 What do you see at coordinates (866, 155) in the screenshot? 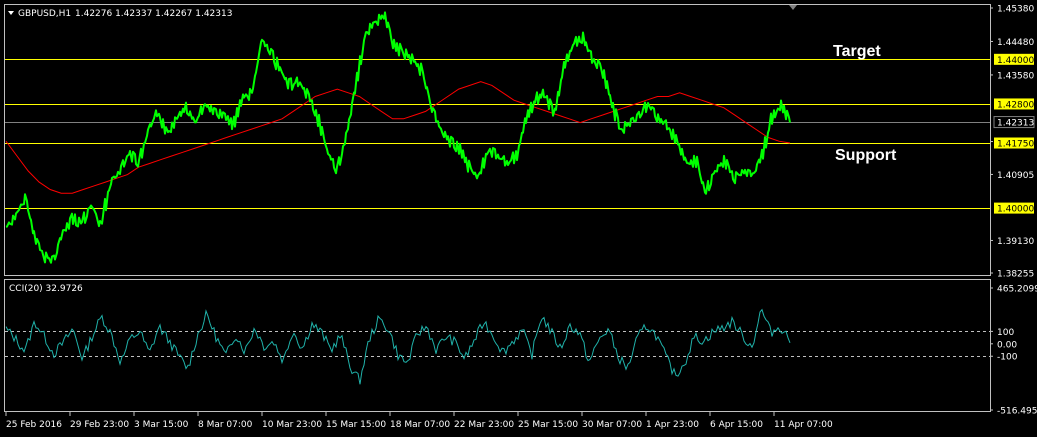
I see `support-annotation: Support` at bounding box center [866, 155].